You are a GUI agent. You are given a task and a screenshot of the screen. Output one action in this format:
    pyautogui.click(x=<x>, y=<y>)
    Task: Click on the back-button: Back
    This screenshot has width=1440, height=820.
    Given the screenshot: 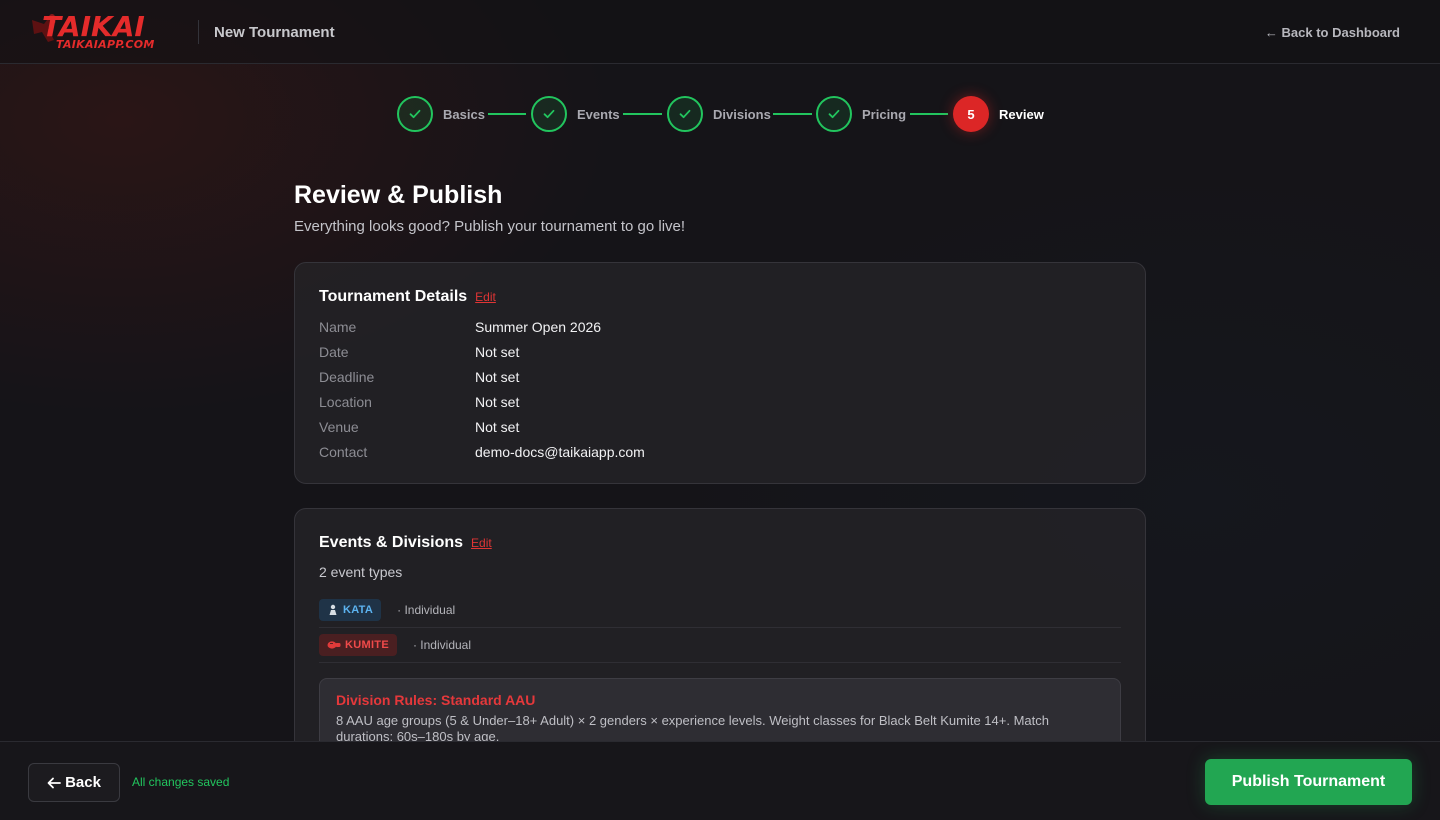 What is the action you would take?
    pyautogui.click(x=74, y=782)
    